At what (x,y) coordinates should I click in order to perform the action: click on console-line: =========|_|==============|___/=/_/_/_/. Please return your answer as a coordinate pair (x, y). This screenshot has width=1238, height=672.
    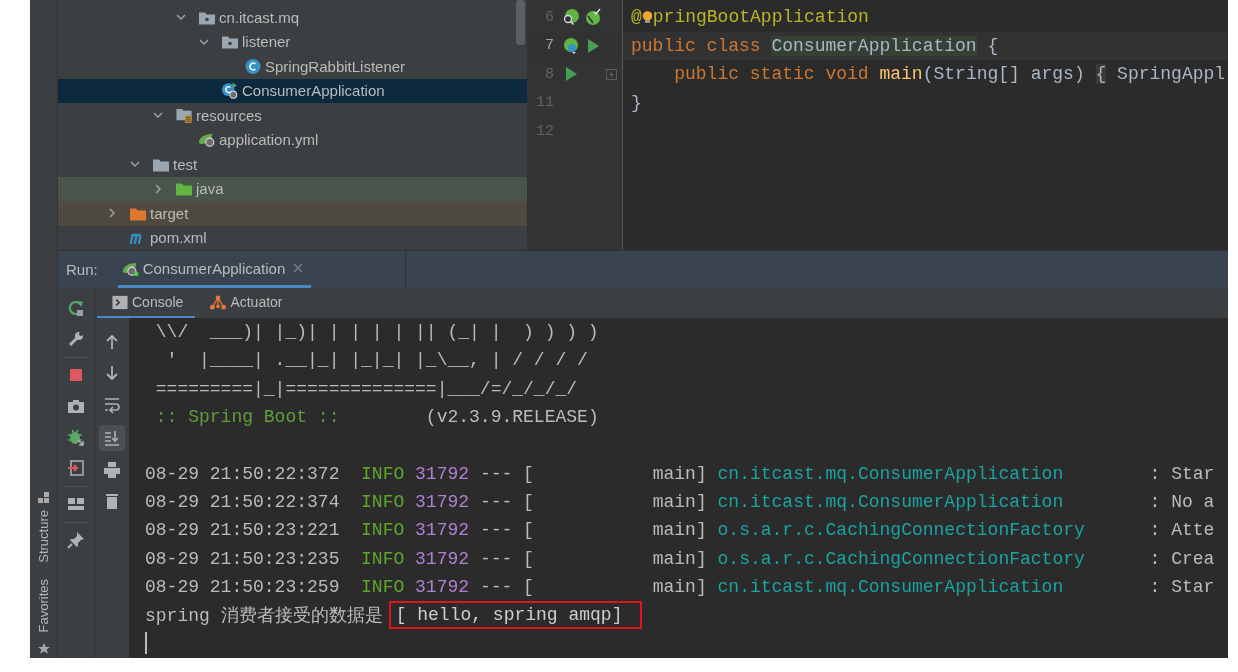
    Looking at the image, I should click on (366, 388).